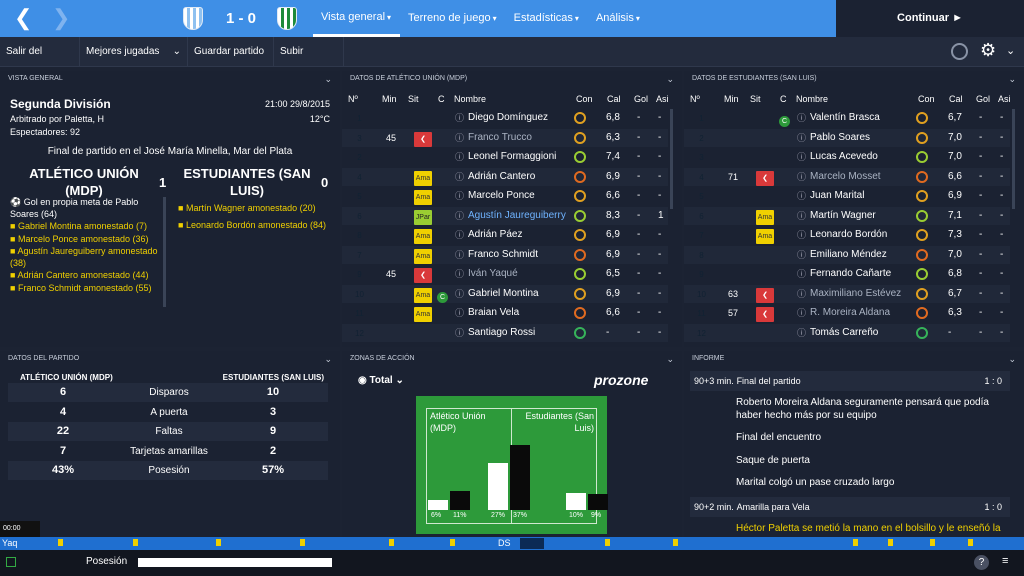 The image size is (1024, 576). I want to click on table-row: 3 45 ❮ ⓘ Franco Trucco 6,3 - -, so click(505, 137).